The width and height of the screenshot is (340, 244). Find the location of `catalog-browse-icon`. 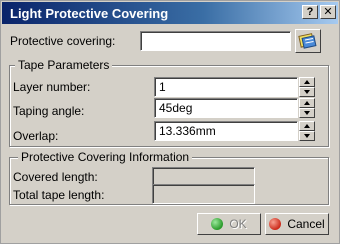

catalog-browse-icon is located at coordinates (307, 41).